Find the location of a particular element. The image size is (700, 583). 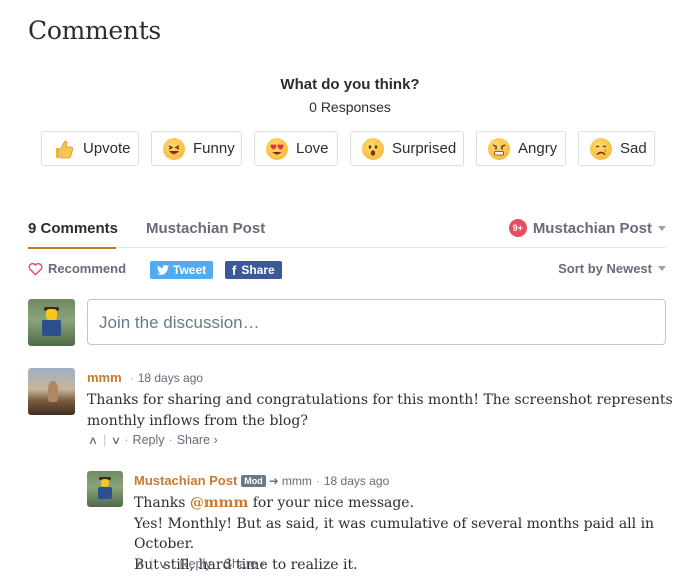

mod-badge: Mod is located at coordinates (253, 480).